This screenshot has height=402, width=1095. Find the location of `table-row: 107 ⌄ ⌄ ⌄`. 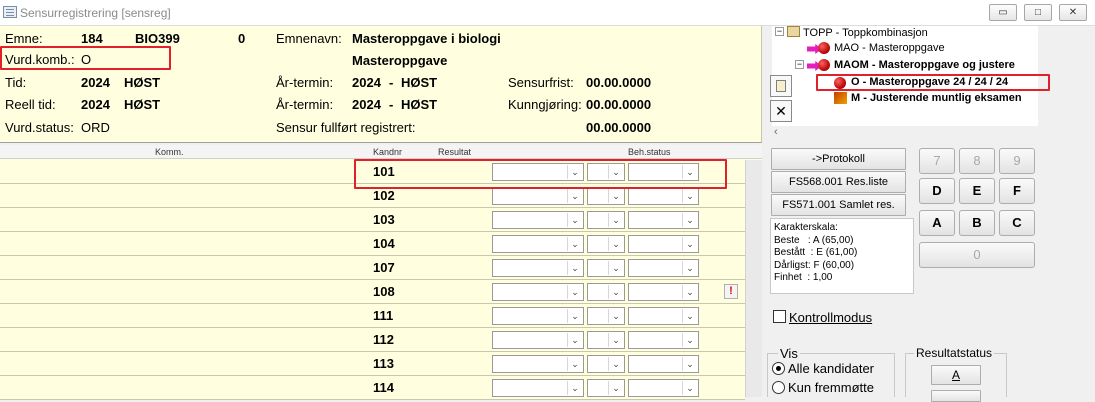

table-row: 107 ⌄ ⌄ ⌄ is located at coordinates (372, 268).